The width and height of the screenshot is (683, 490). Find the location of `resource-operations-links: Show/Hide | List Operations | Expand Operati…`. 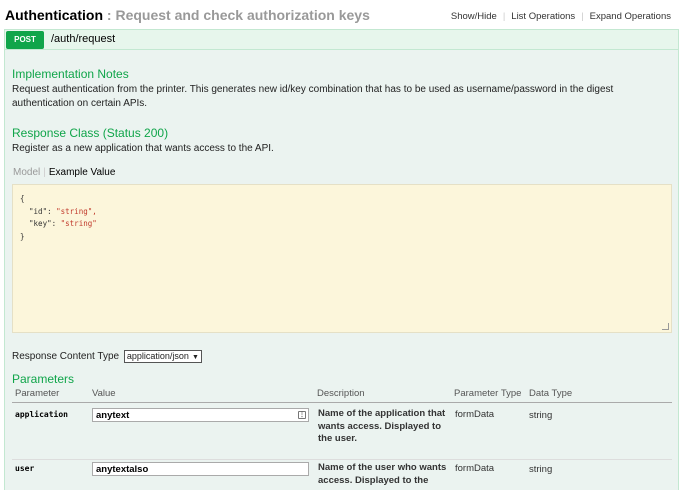

resource-operations-links: Show/Hide | List Operations | Expand Operati… is located at coordinates (561, 16).